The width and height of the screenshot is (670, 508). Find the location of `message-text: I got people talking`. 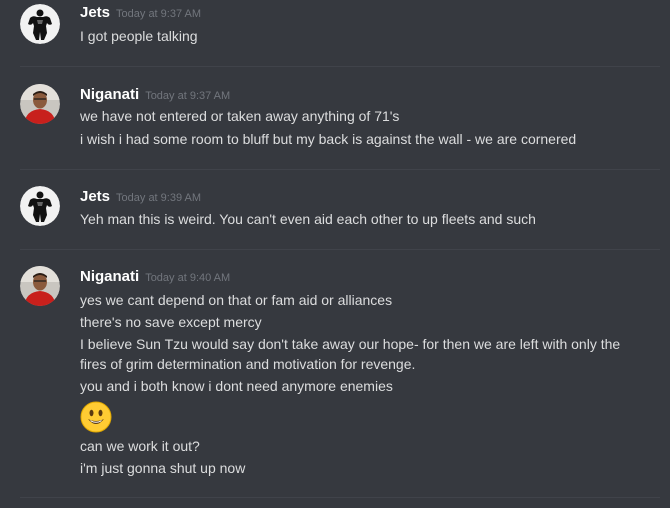

message-text: I got people talking is located at coordinates (139, 36).